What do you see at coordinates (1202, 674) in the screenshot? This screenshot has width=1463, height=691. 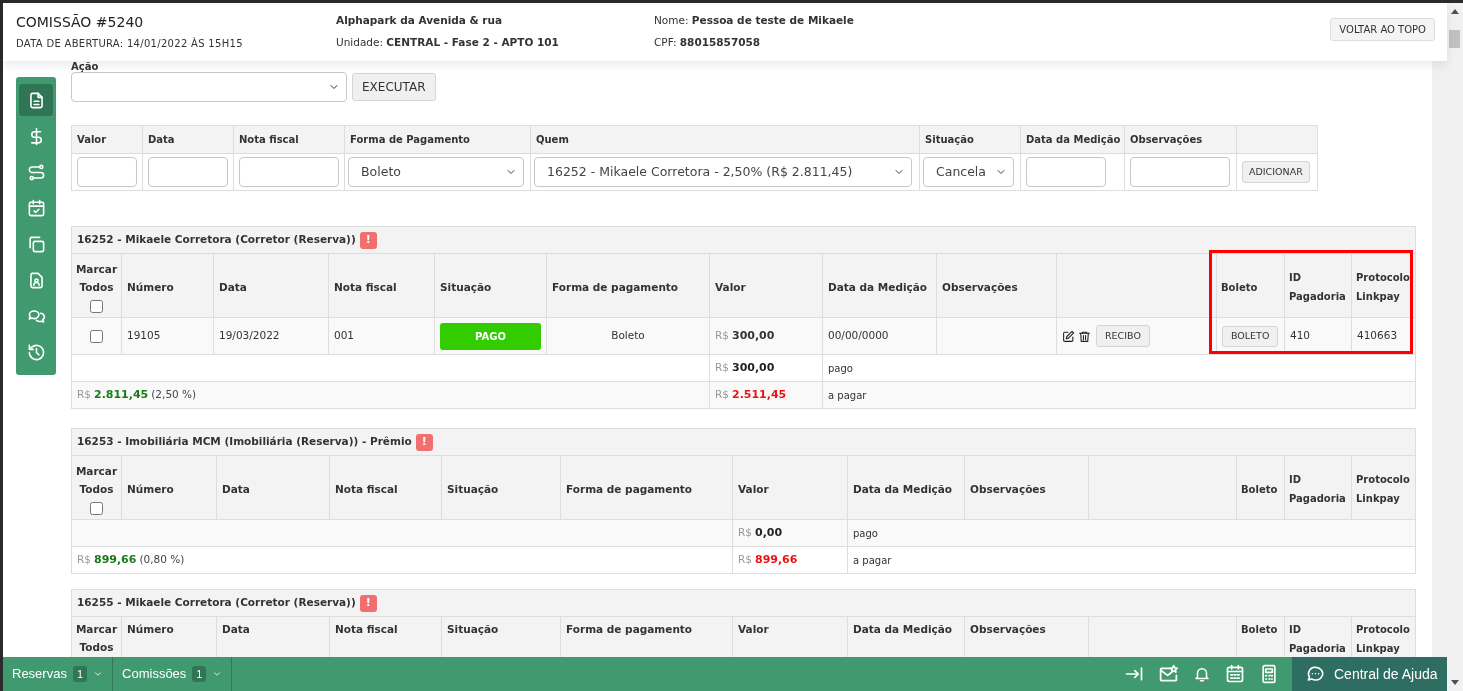 I see `bell-icon` at bounding box center [1202, 674].